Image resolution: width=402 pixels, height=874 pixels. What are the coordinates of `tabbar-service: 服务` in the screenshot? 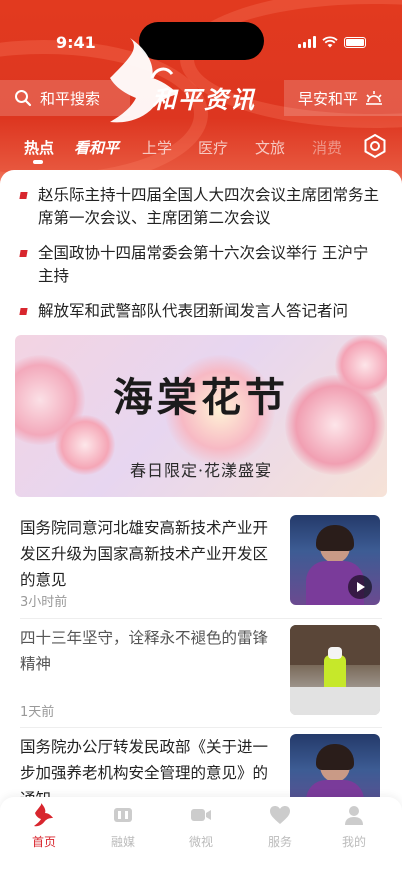 It's located at (280, 826).